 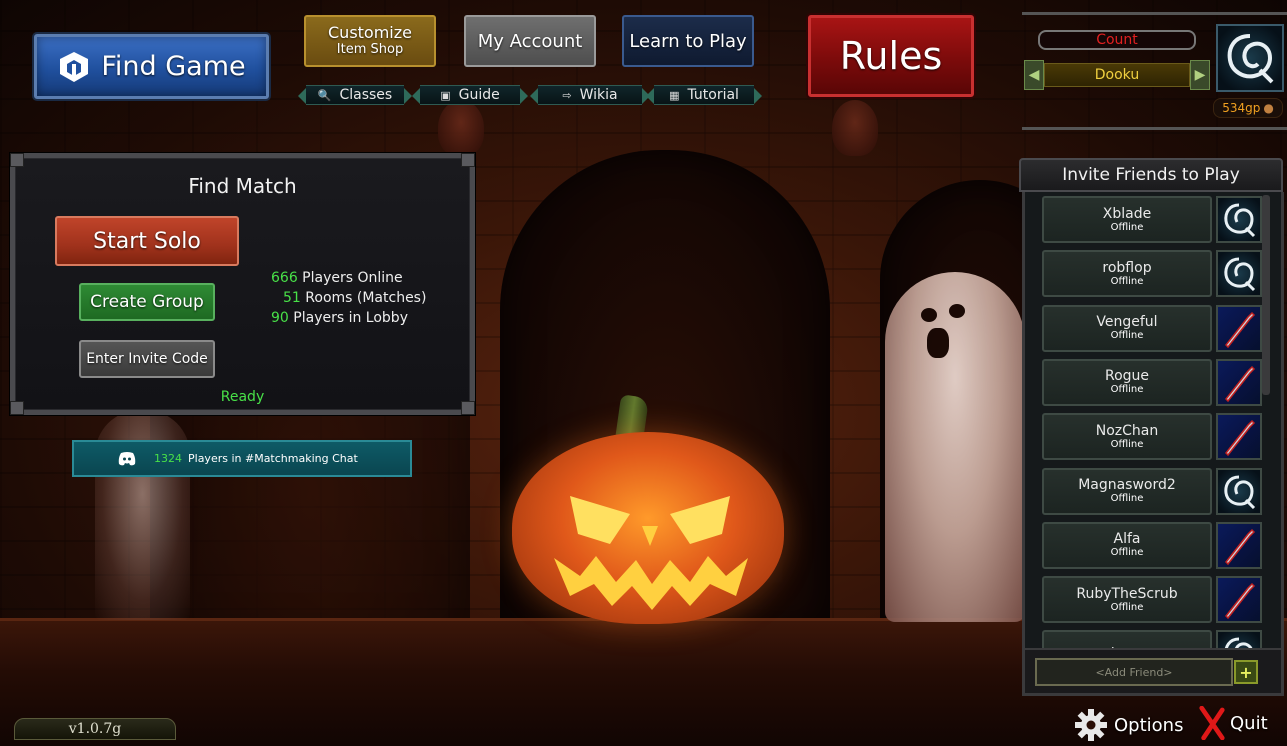 What do you see at coordinates (1268, 108) in the screenshot?
I see `coin-bag-icon: ●` at bounding box center [1268, 108].